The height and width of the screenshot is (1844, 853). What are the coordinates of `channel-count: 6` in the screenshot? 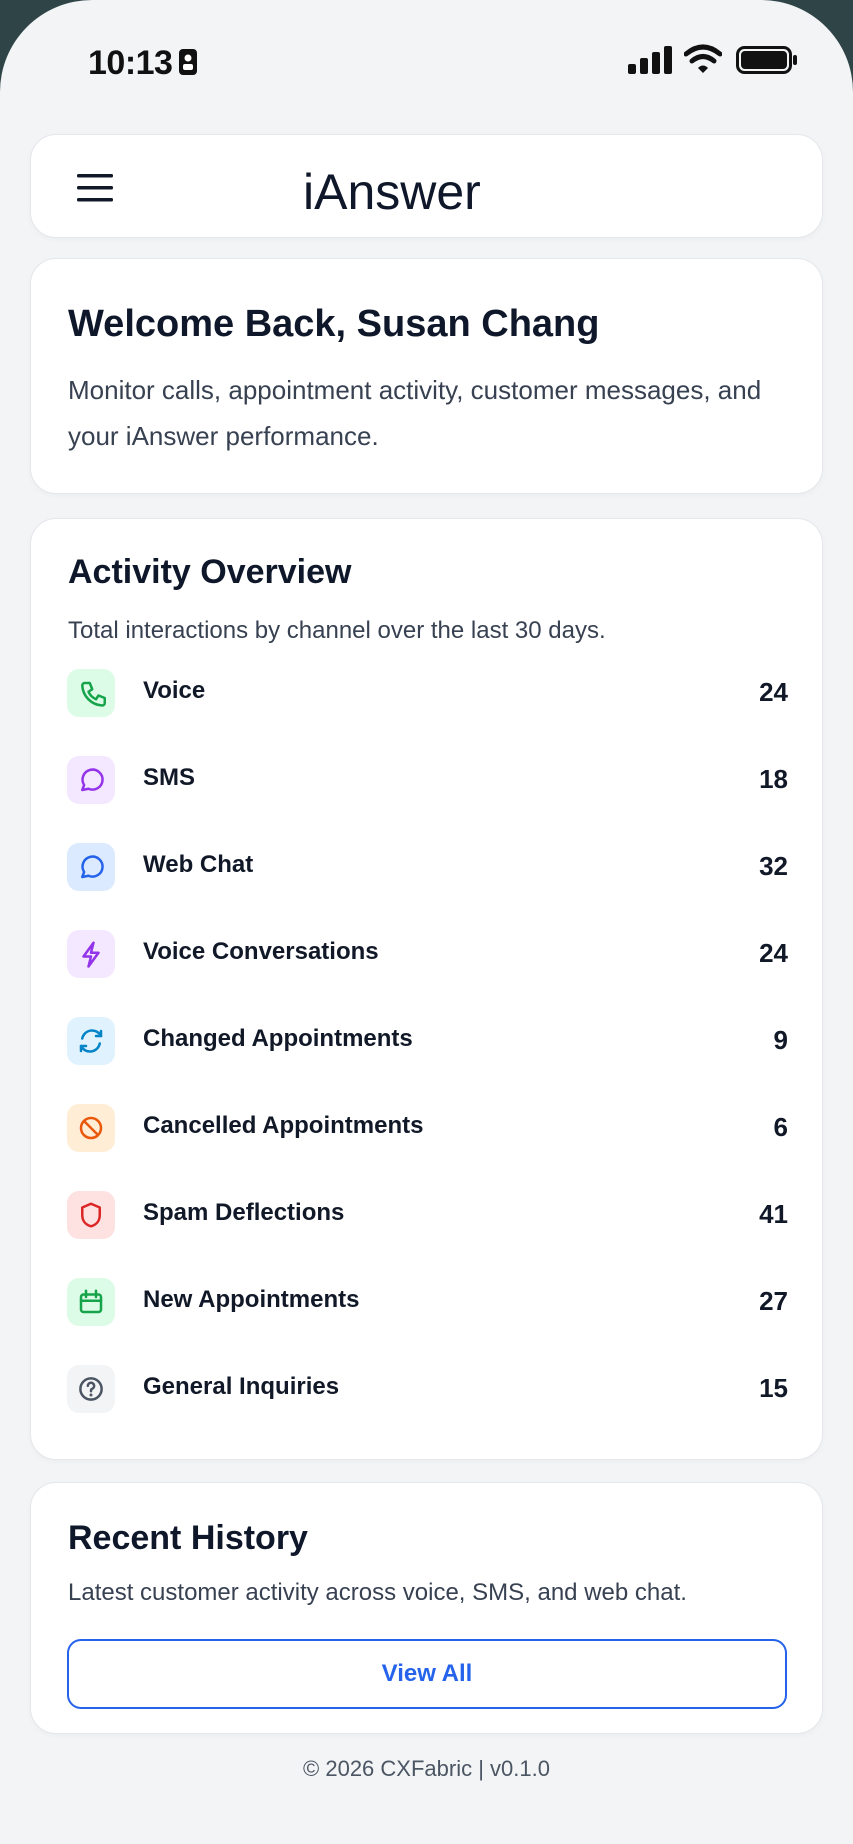 It's located at (780, 1127).